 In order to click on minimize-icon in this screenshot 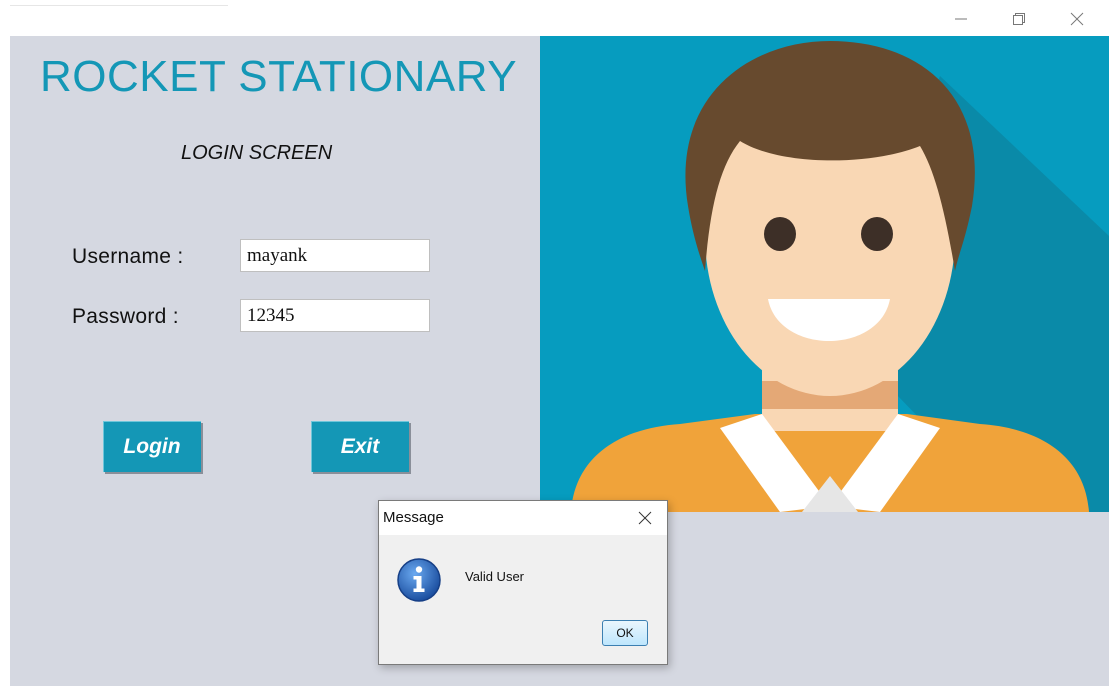, I will do `click(961, 19)`.